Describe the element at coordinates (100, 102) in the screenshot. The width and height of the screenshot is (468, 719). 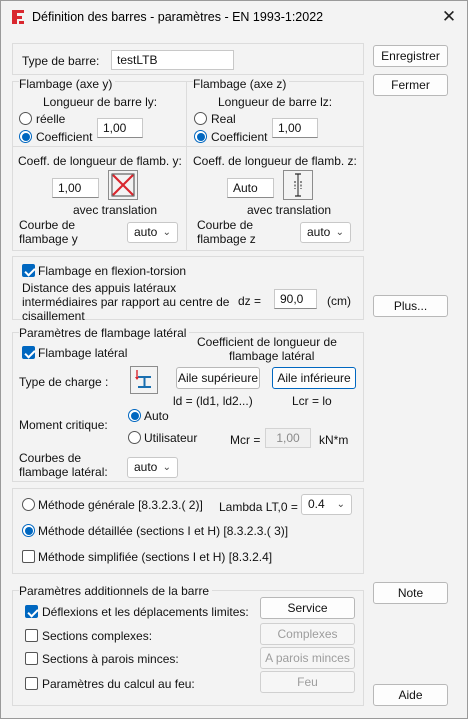
I see `buckling-y-length-label: Longueur de barre ly:` at that location.